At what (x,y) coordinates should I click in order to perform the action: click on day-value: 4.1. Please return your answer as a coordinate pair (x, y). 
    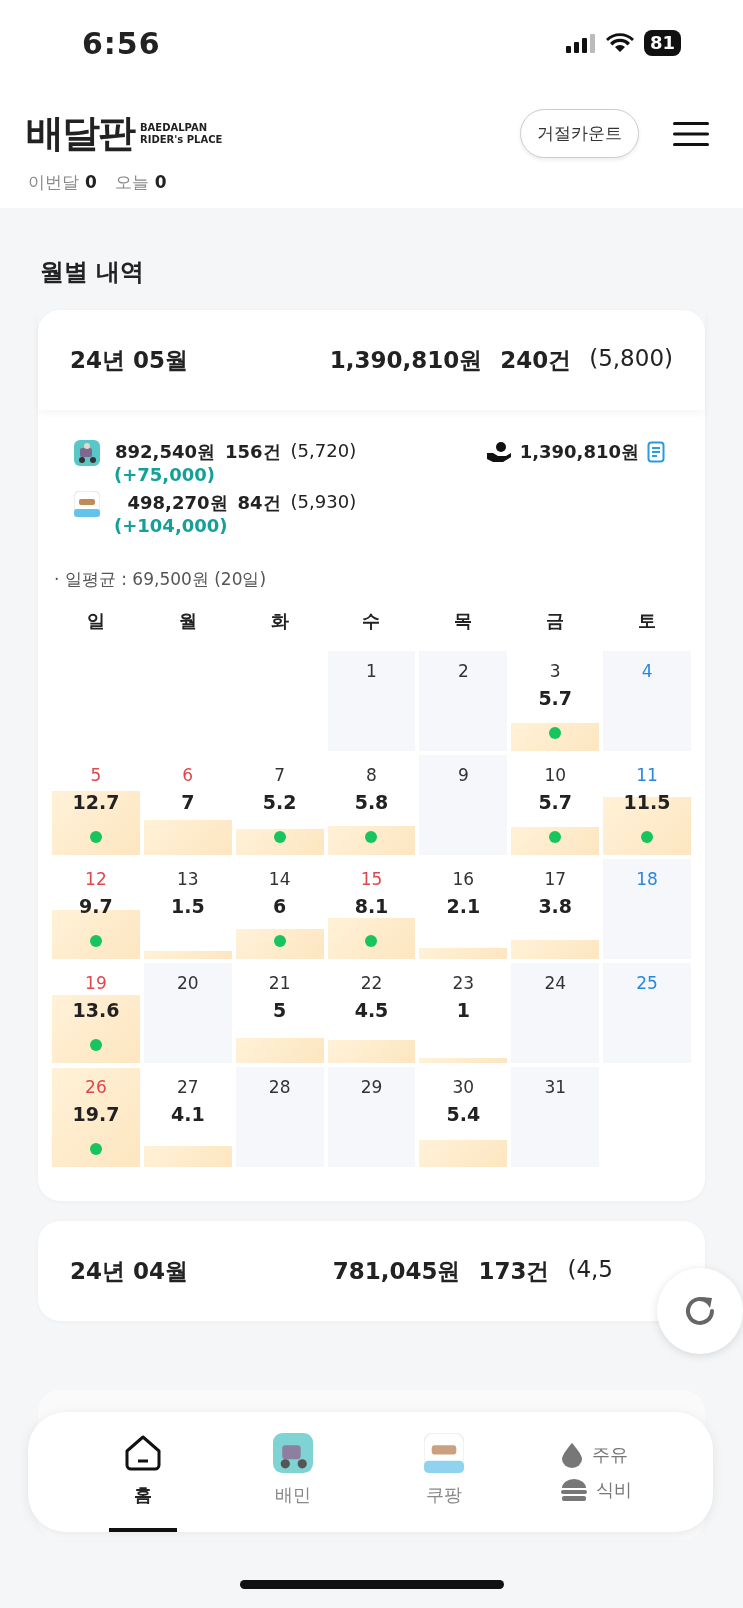
    Looking at the image, I should click on (187, 1114).